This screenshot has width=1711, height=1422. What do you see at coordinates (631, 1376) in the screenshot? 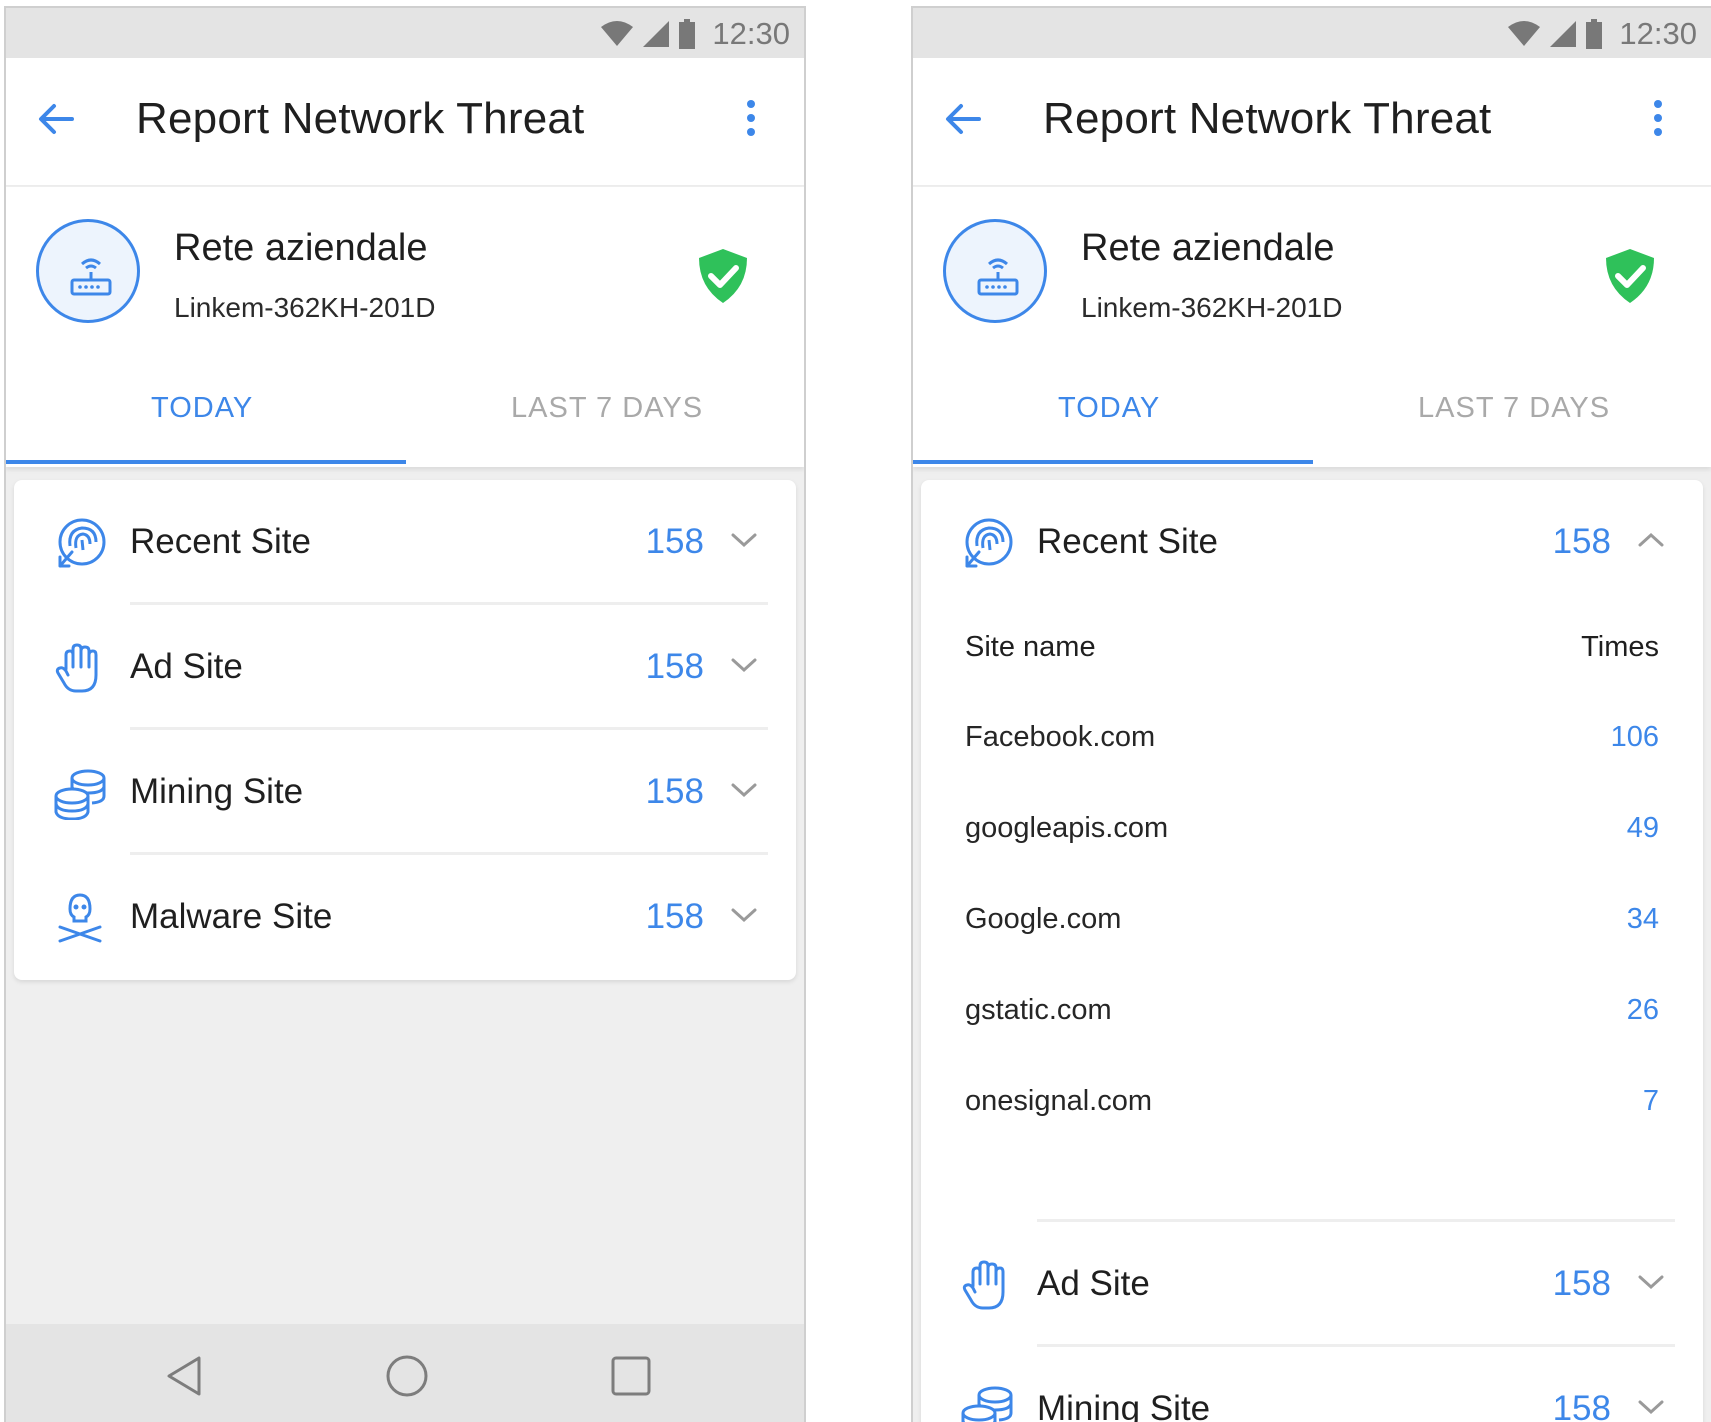
I see `recents-square-icon` at bounding box center [631, 1376].